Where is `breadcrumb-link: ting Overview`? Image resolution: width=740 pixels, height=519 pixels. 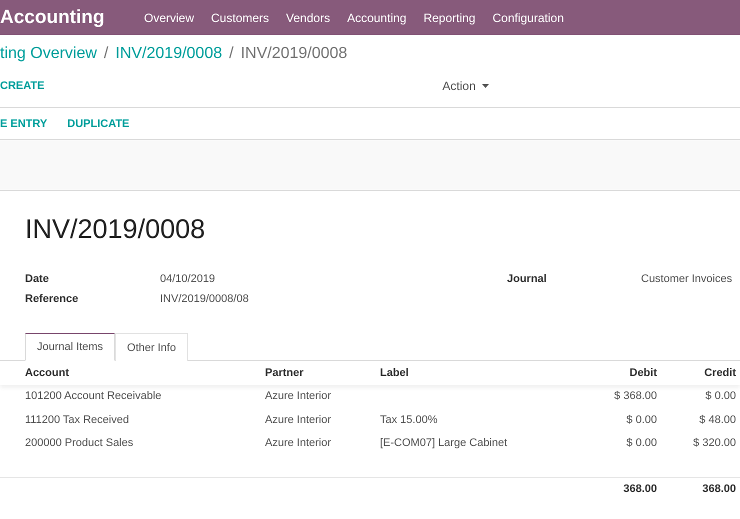
breadcrumb-link: ting Overview is located at coordinates (48, 56).